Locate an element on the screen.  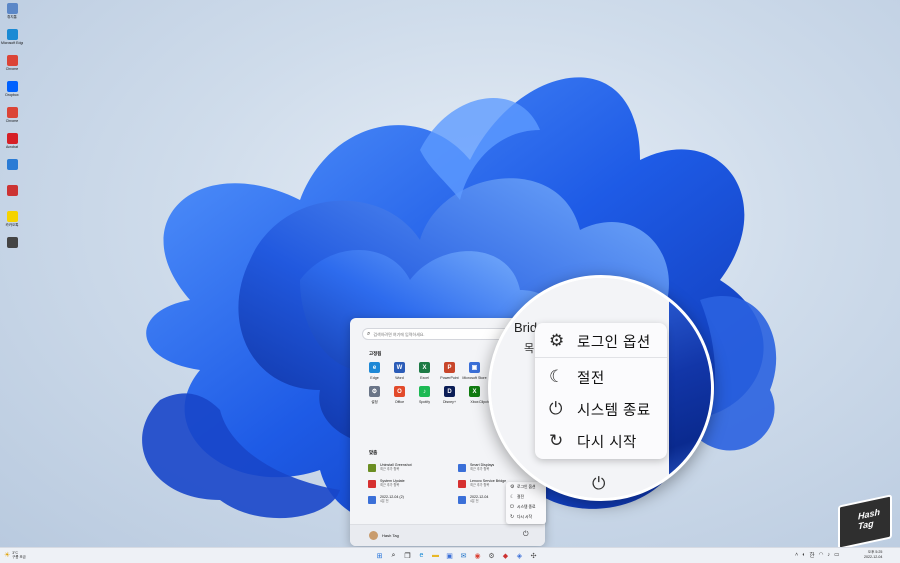
acrobat-icon is located at coordinates (12, 138).